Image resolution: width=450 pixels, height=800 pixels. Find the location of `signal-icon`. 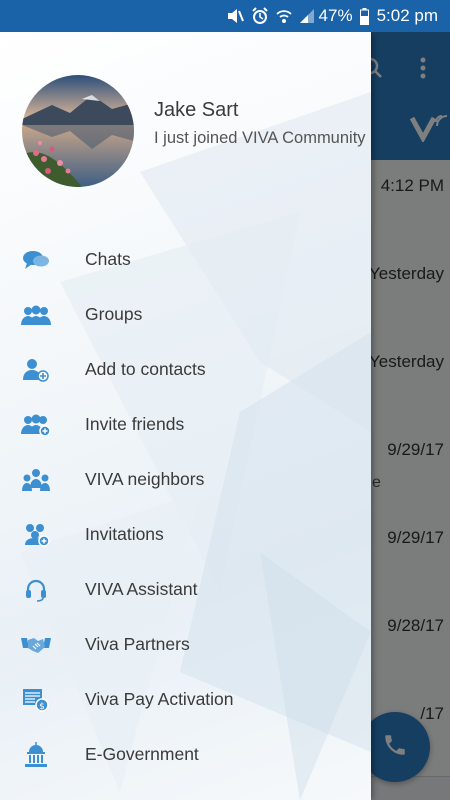

signal-icon is located at coordinates (307, 16).